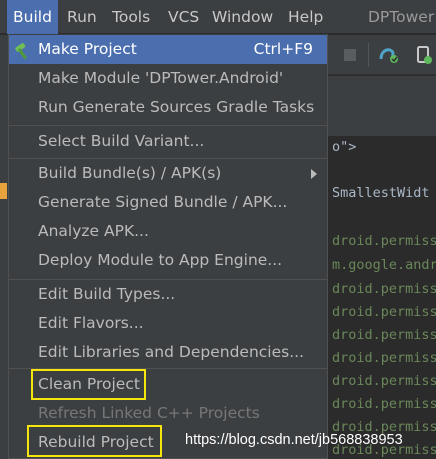 Image resolution: width=436 pixels, height=459 pixels. I want to click on menu-item-run-generate-sources: Run Generate Sources Gradle Tasks, so click(168, 107).